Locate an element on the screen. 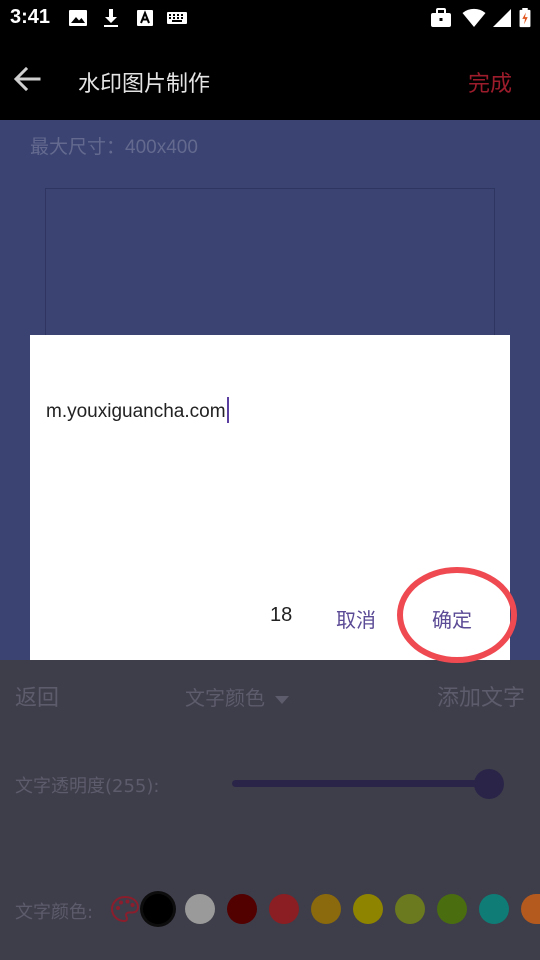 The height and width of the screenshot is (960, 540). keyboard-icon is located at coordinates (177, 18).